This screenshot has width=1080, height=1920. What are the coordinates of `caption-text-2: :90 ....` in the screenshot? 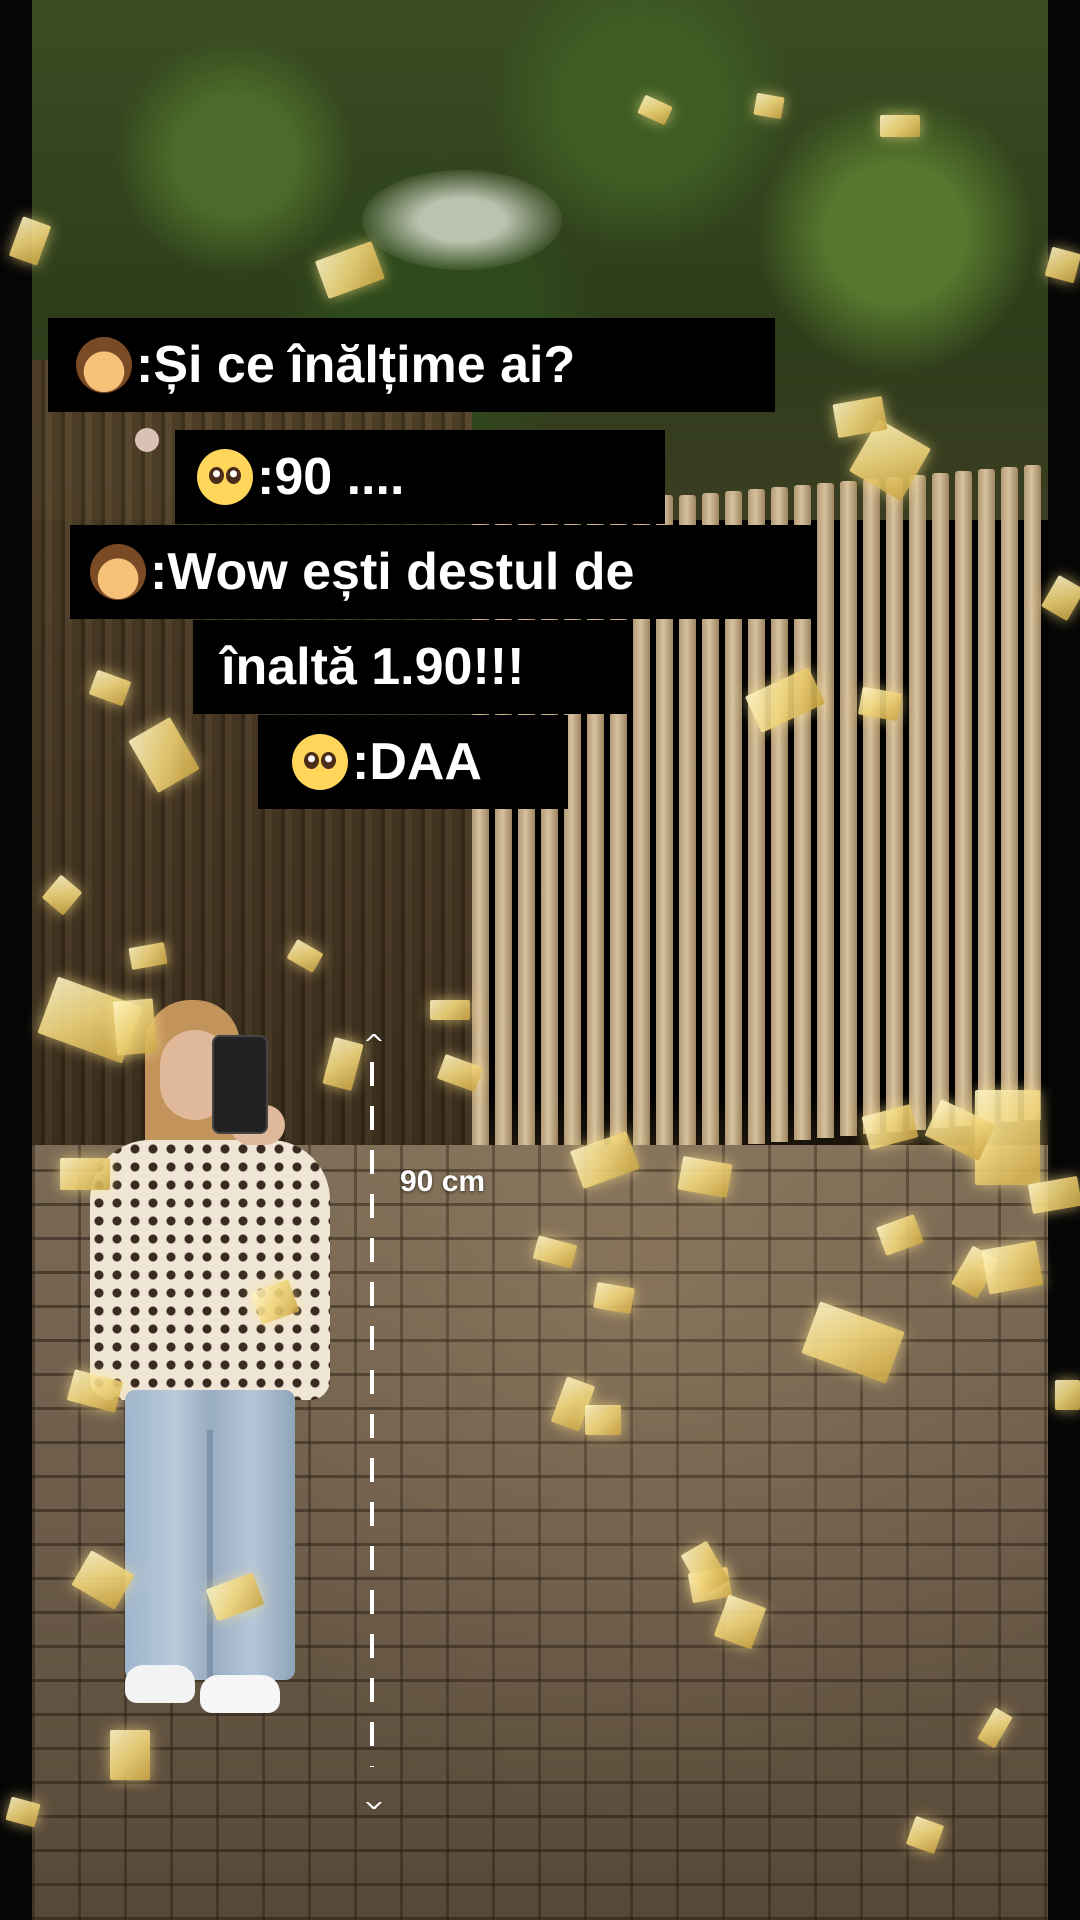 It's located at (331, 477).